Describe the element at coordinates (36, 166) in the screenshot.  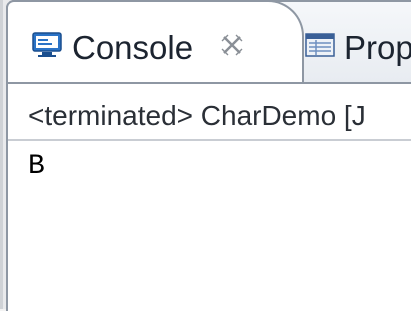
I see `console-output-line: B` at that location.